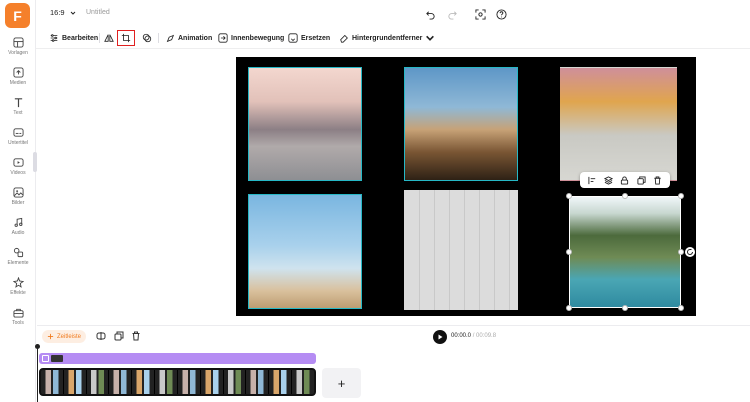 This screenshot has width=750, height=402. I want to click on delete-clip-icon, so click(136, 336).